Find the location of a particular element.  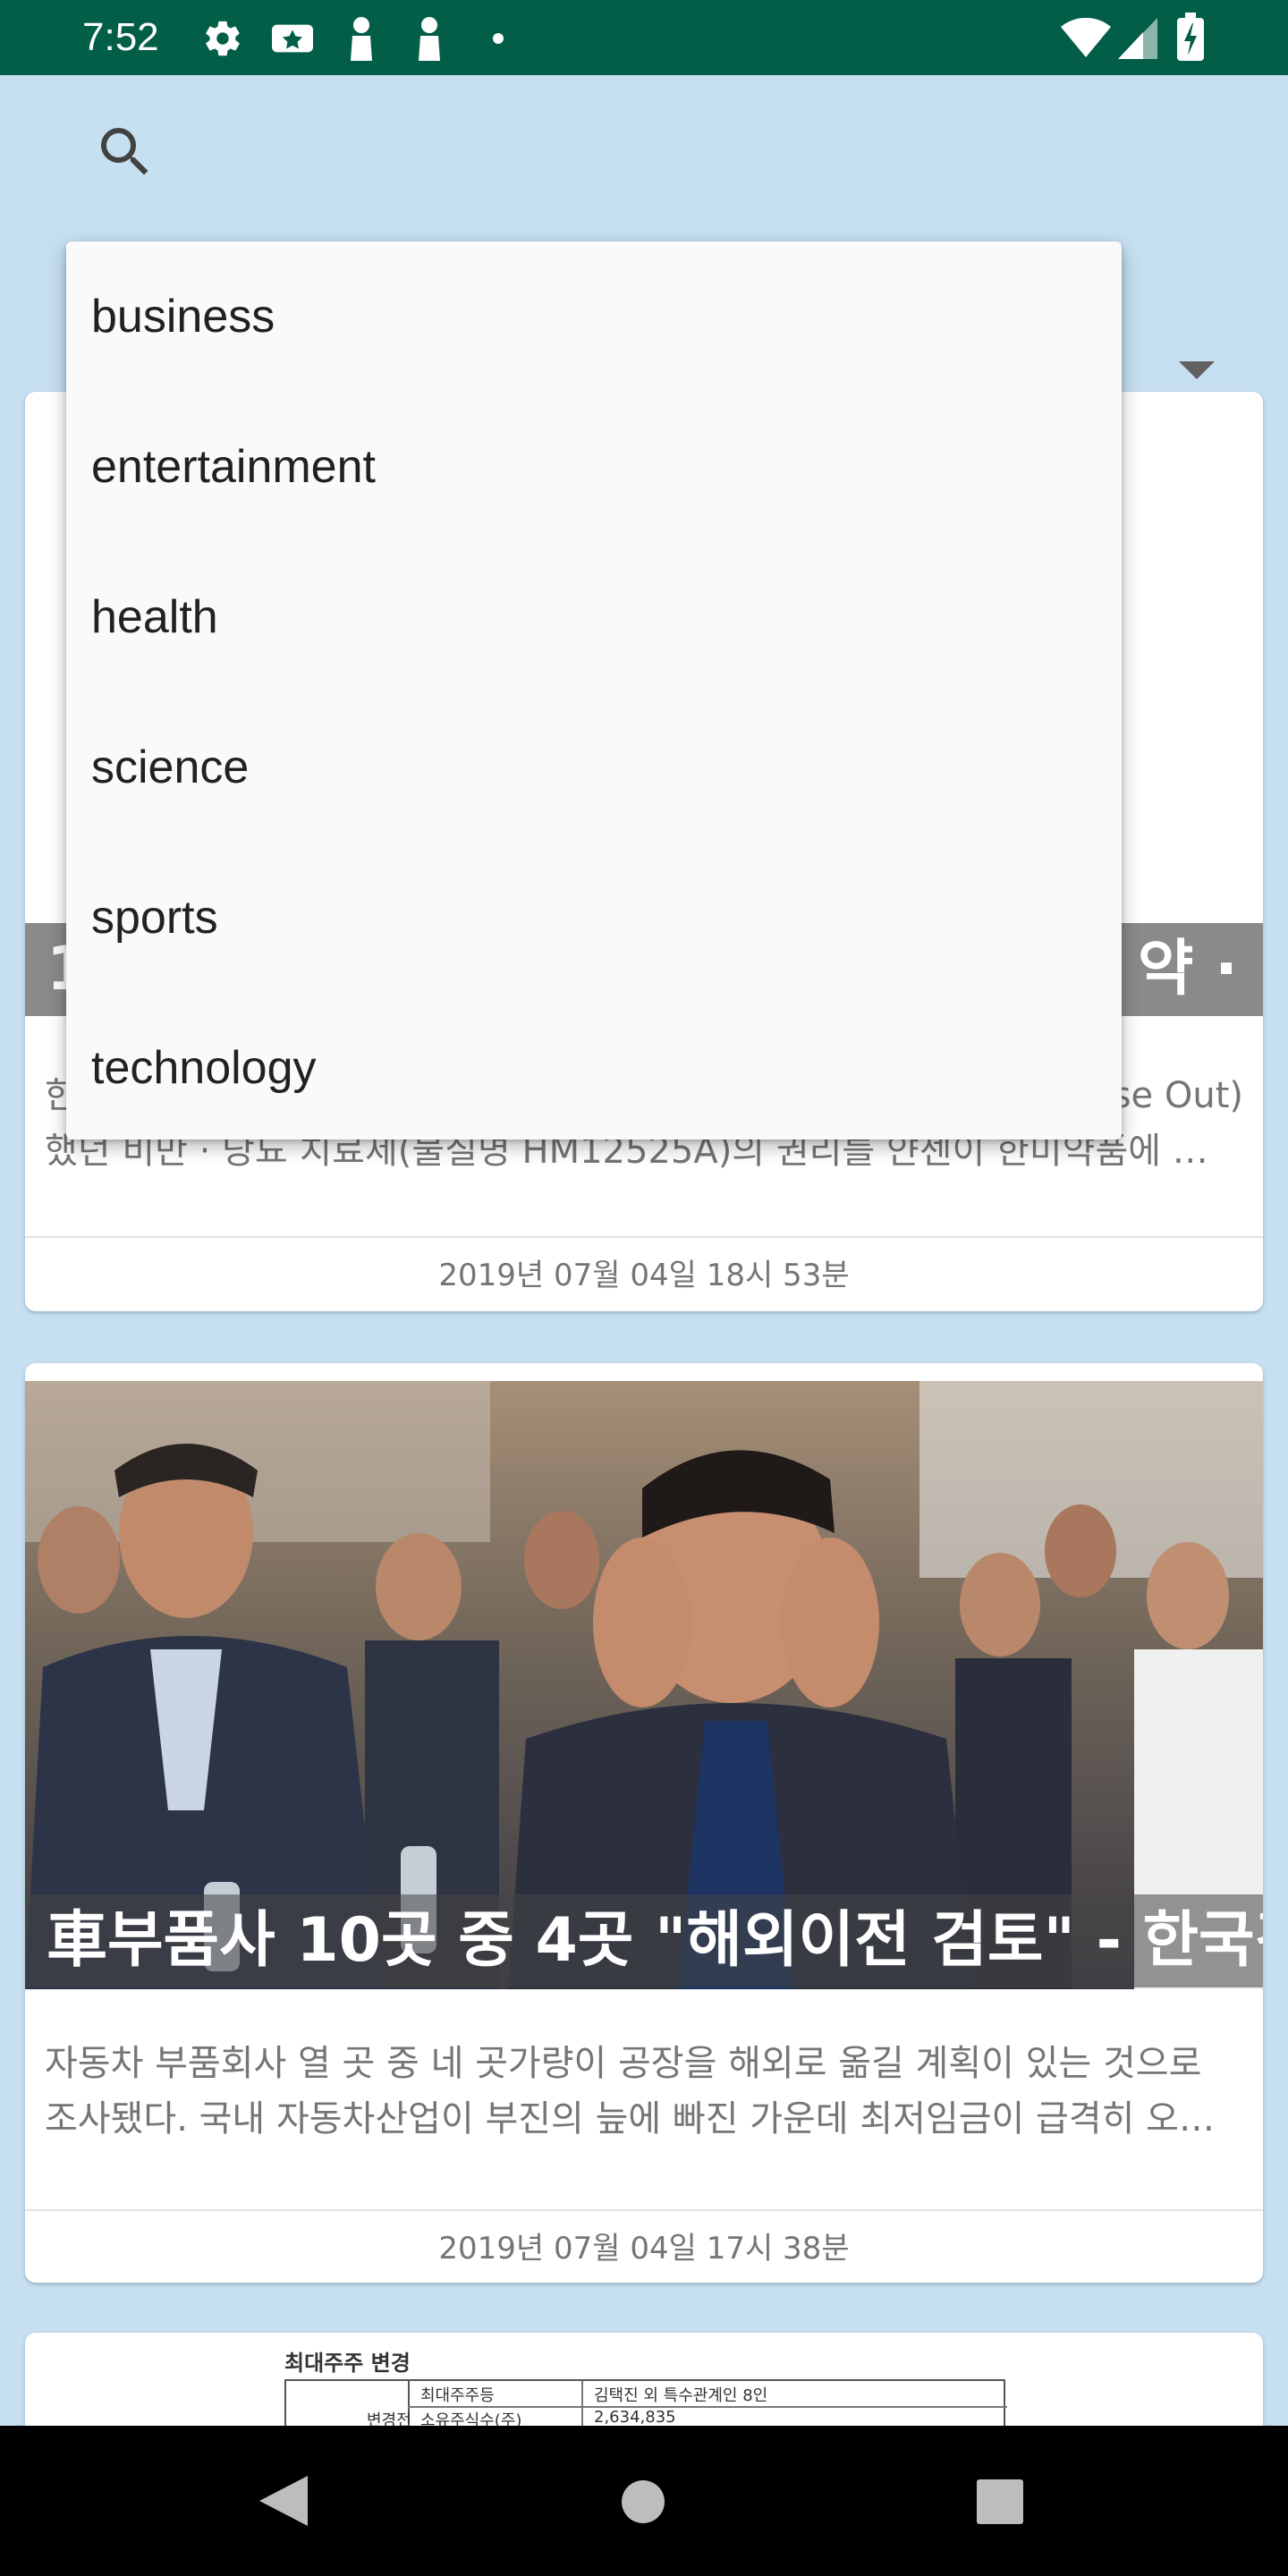

article-date: 2019년 07월 04일 17시 38분 is located at coordinates (644, 2249).